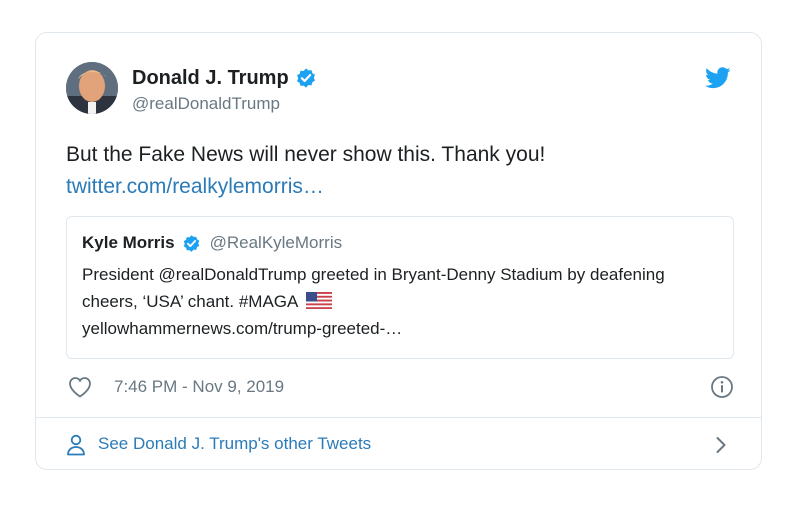  What do you see at coordinates (80, 387) in the screenshot?
I see `heart-icon` at bounding box center [80, 387].